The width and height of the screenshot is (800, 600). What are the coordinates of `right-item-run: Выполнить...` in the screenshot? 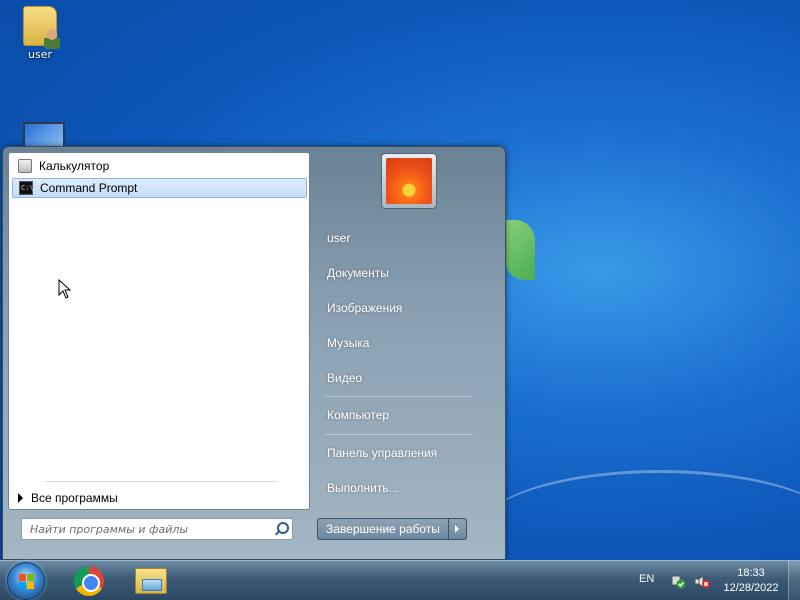 It's located at (411, 488).